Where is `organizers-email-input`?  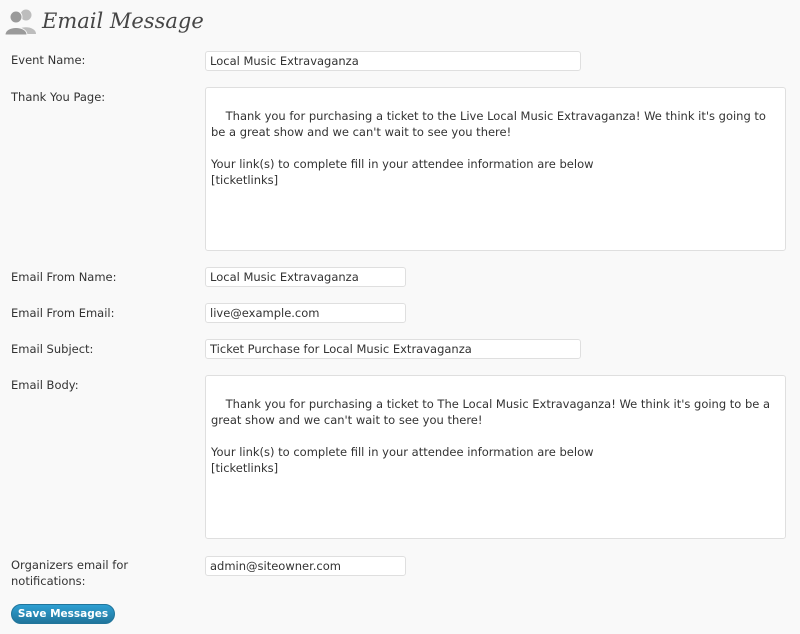 organizers-email-input is located at coordinates (305, 566).